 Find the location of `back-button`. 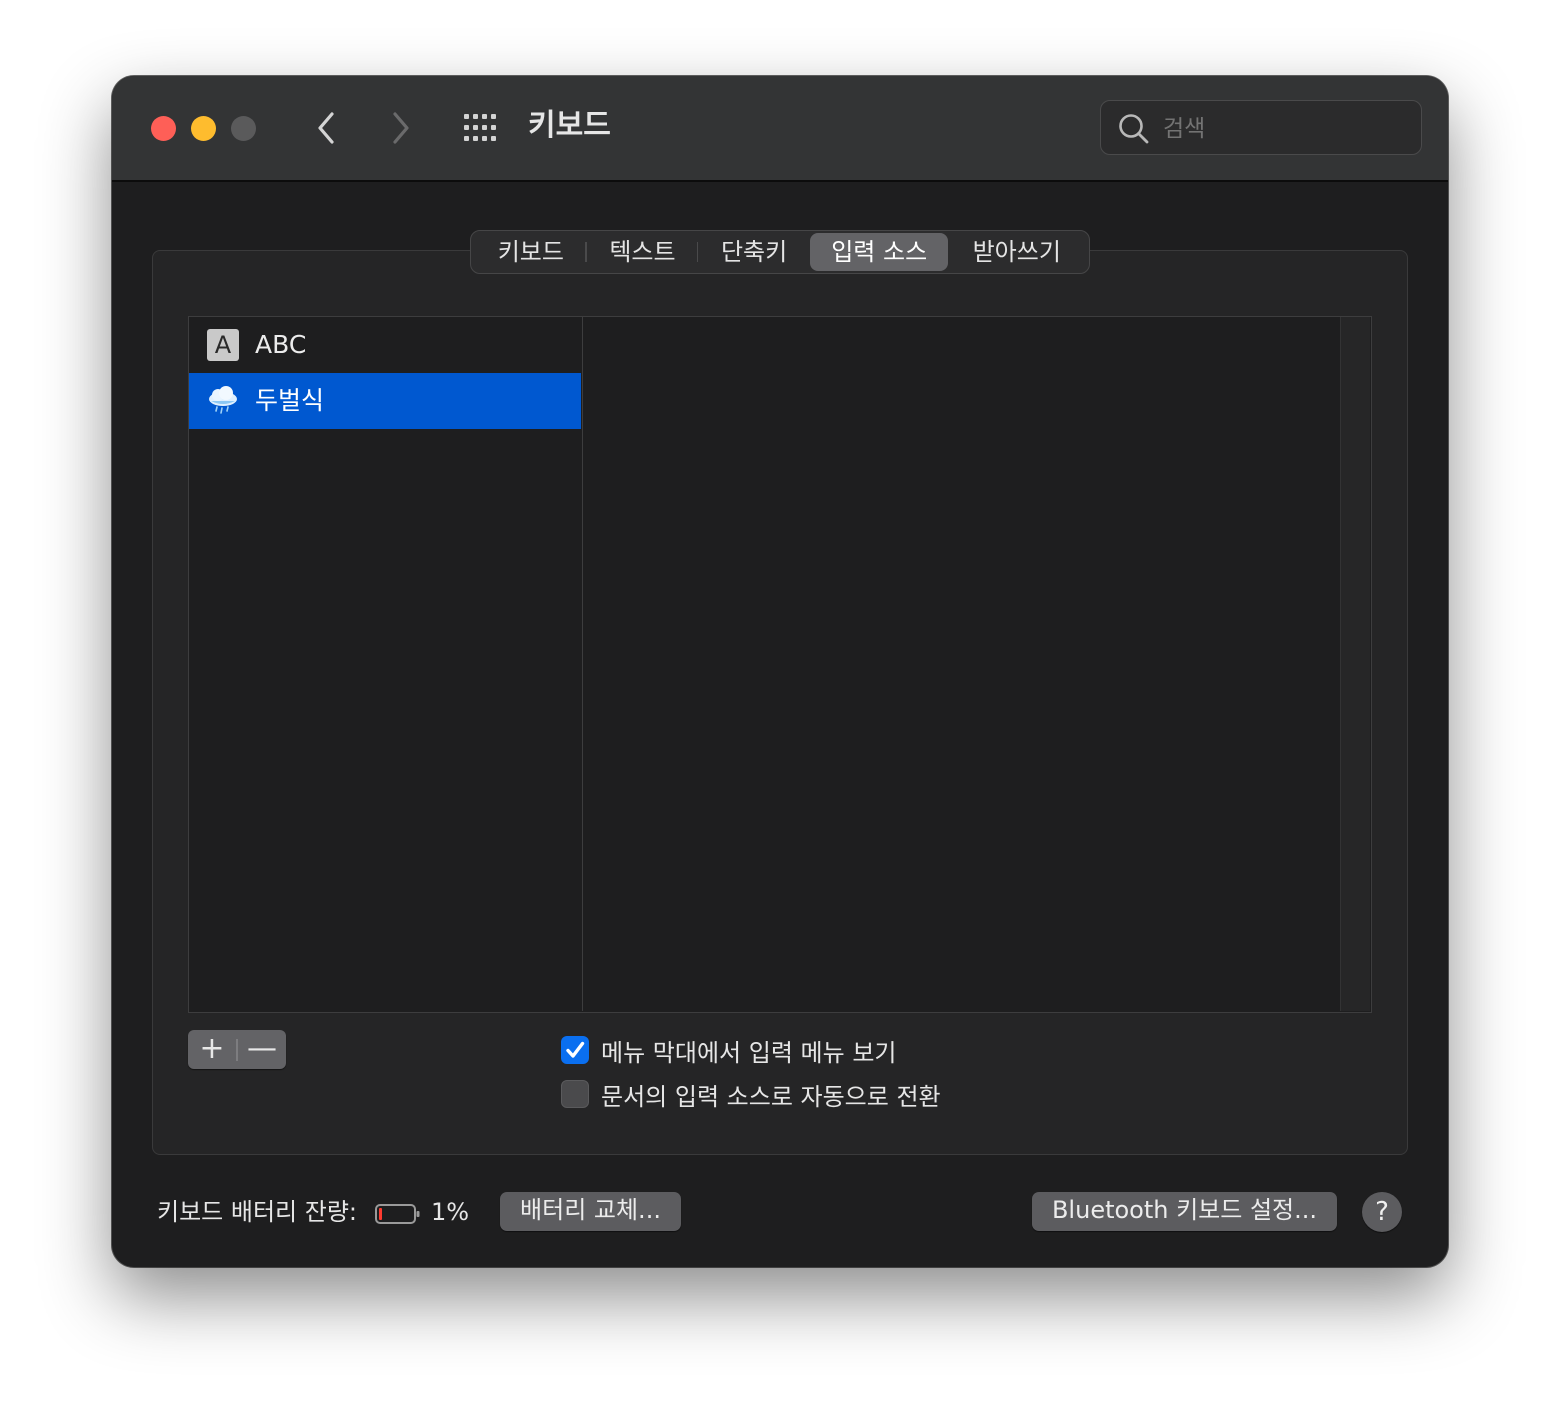

back-button is located at coordinates (327, 128).